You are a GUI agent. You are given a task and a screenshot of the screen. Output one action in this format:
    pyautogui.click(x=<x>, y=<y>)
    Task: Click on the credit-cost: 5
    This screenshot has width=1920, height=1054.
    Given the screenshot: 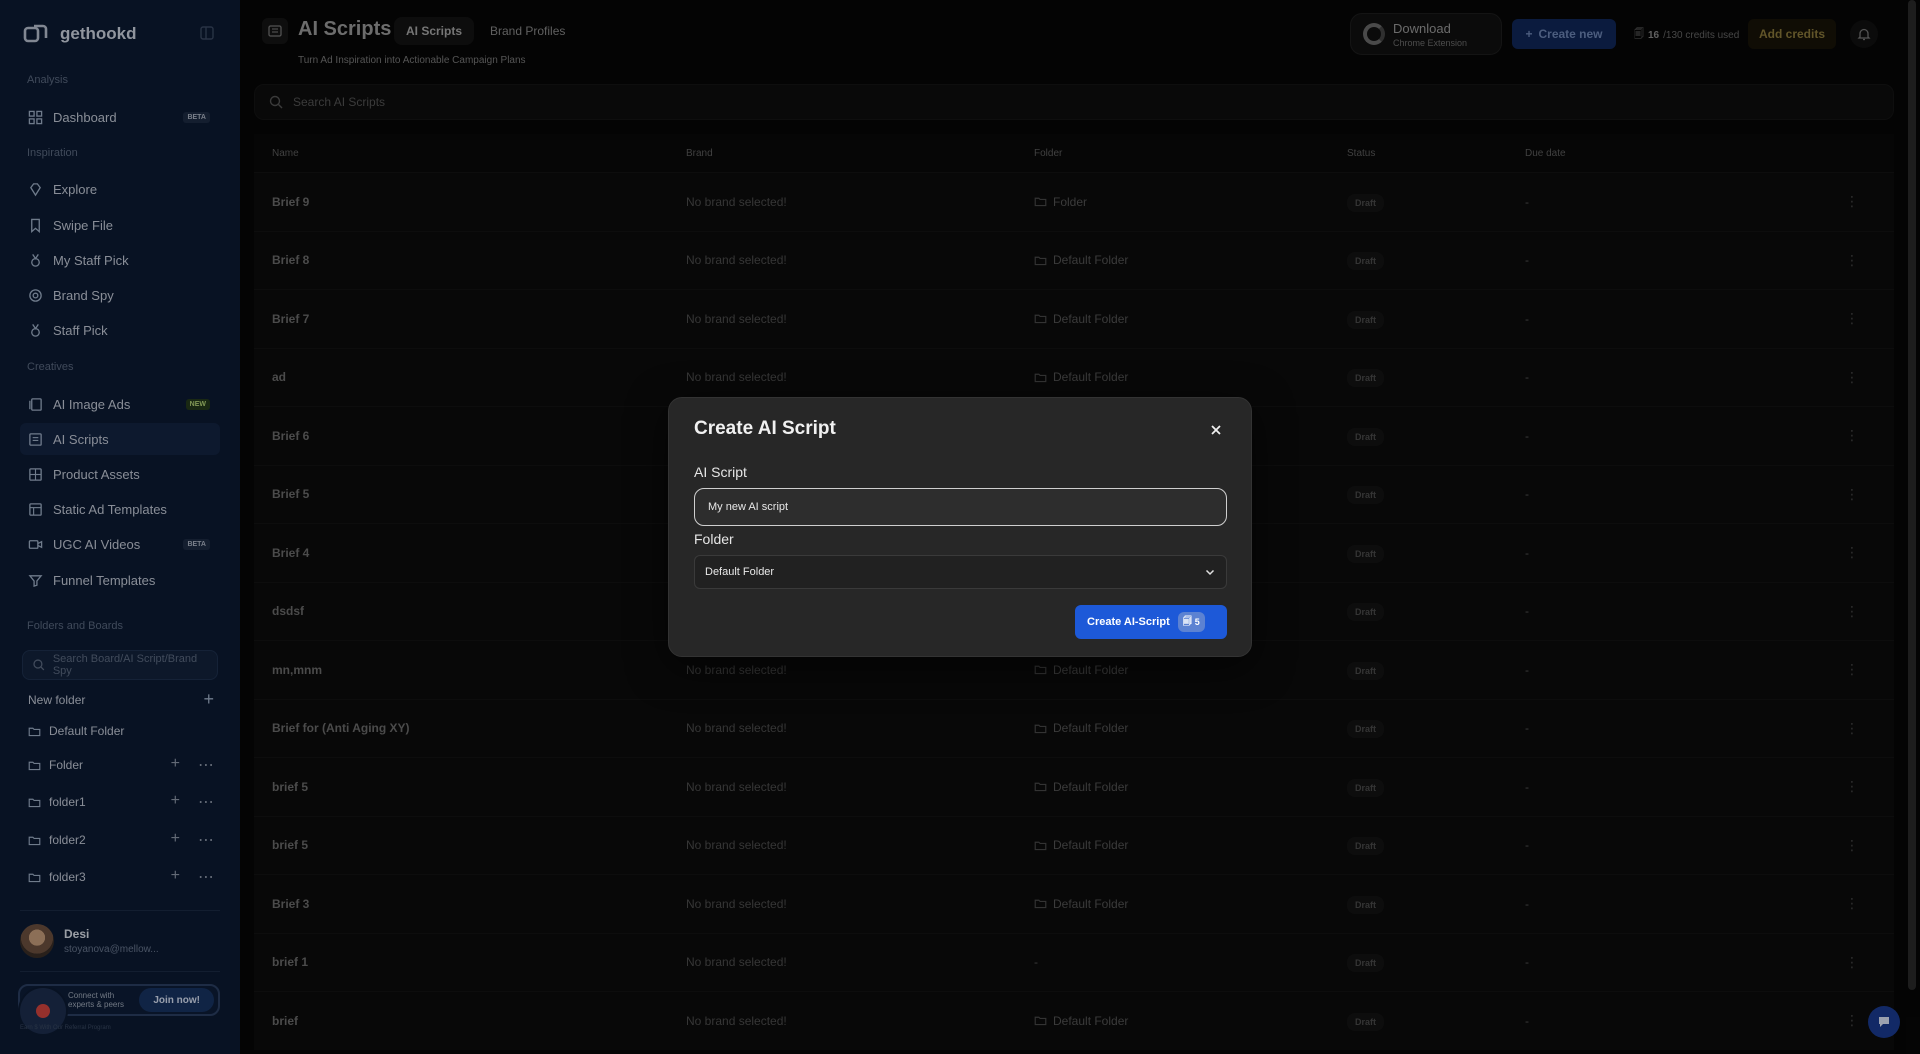 What is the action you would take?
    pyautogui.click(x=1197, y=622)
    